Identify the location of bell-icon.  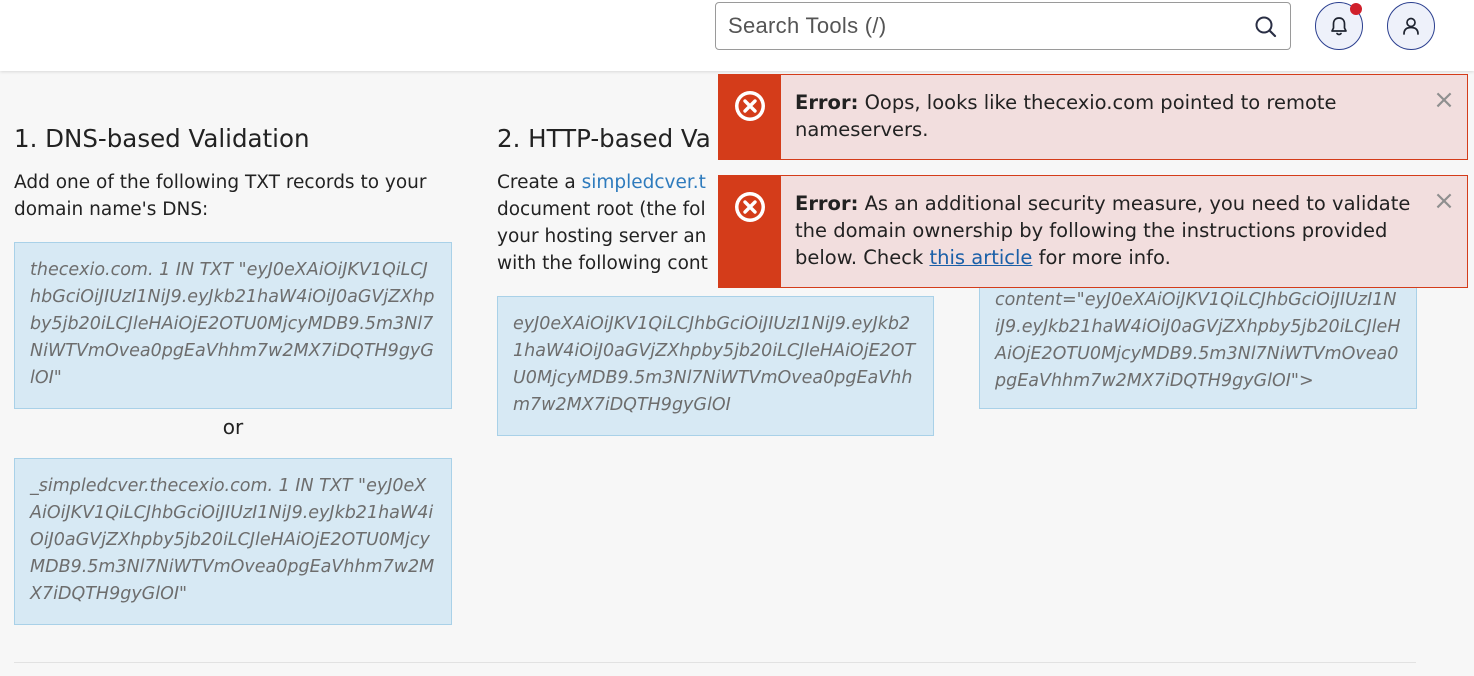
(1339, 26).